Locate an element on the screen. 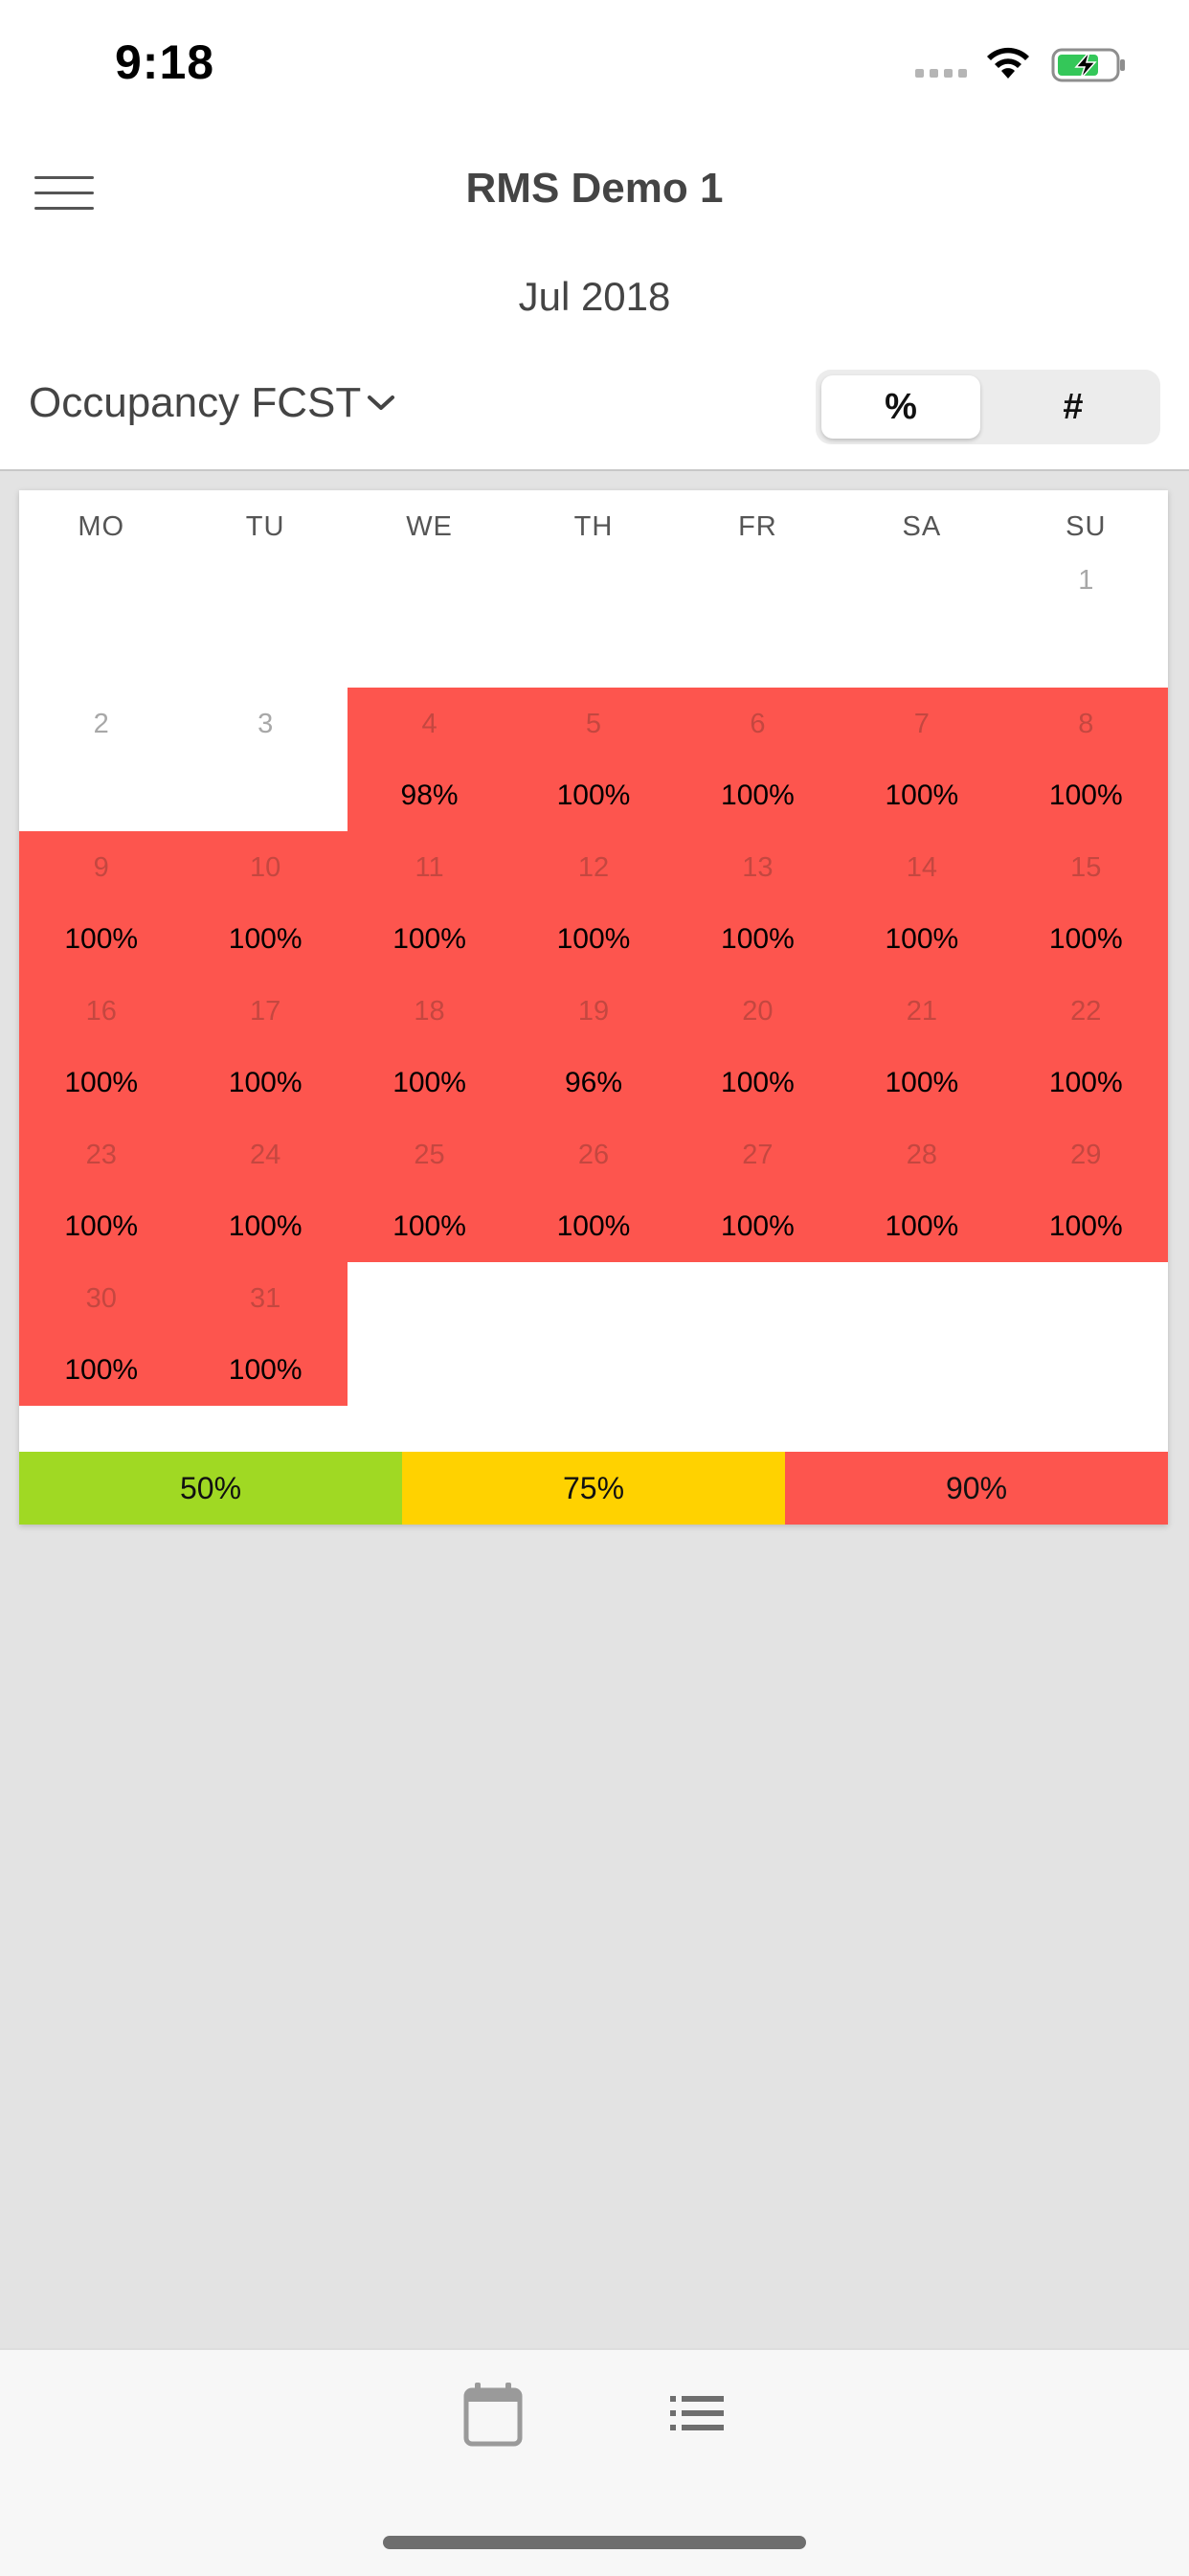 This screenshot has width=1189, height=2576. day-number: 5 is located at coordinates (593, 724).